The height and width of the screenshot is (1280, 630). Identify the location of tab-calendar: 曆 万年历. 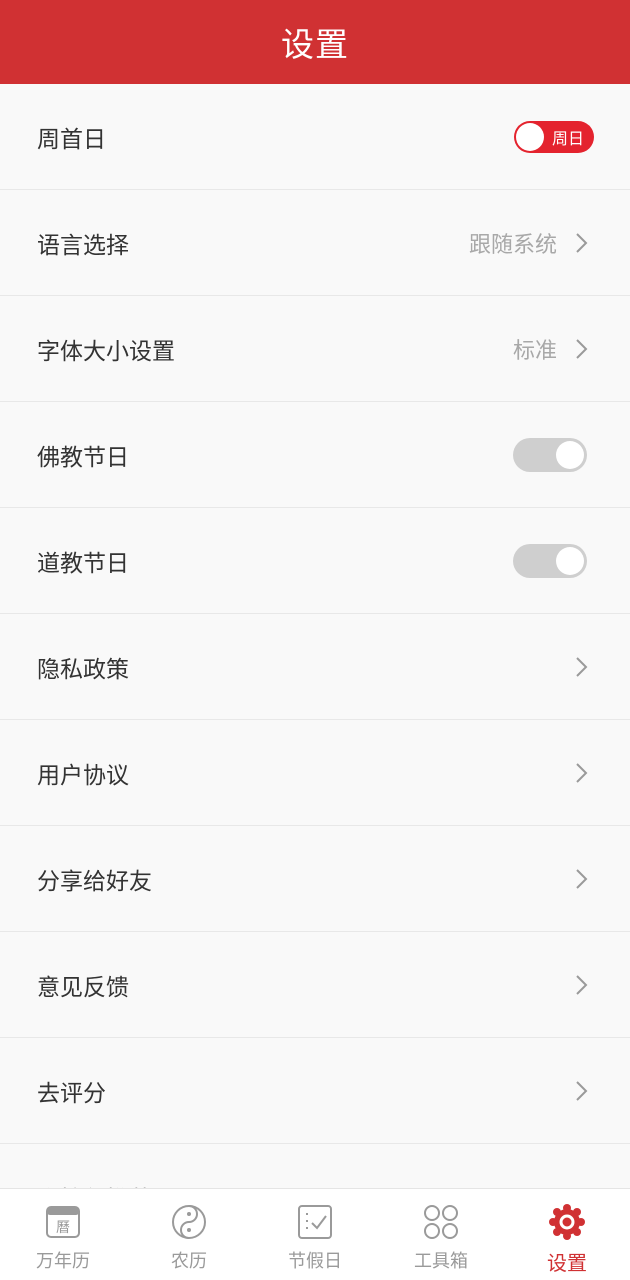
(63, 1234).